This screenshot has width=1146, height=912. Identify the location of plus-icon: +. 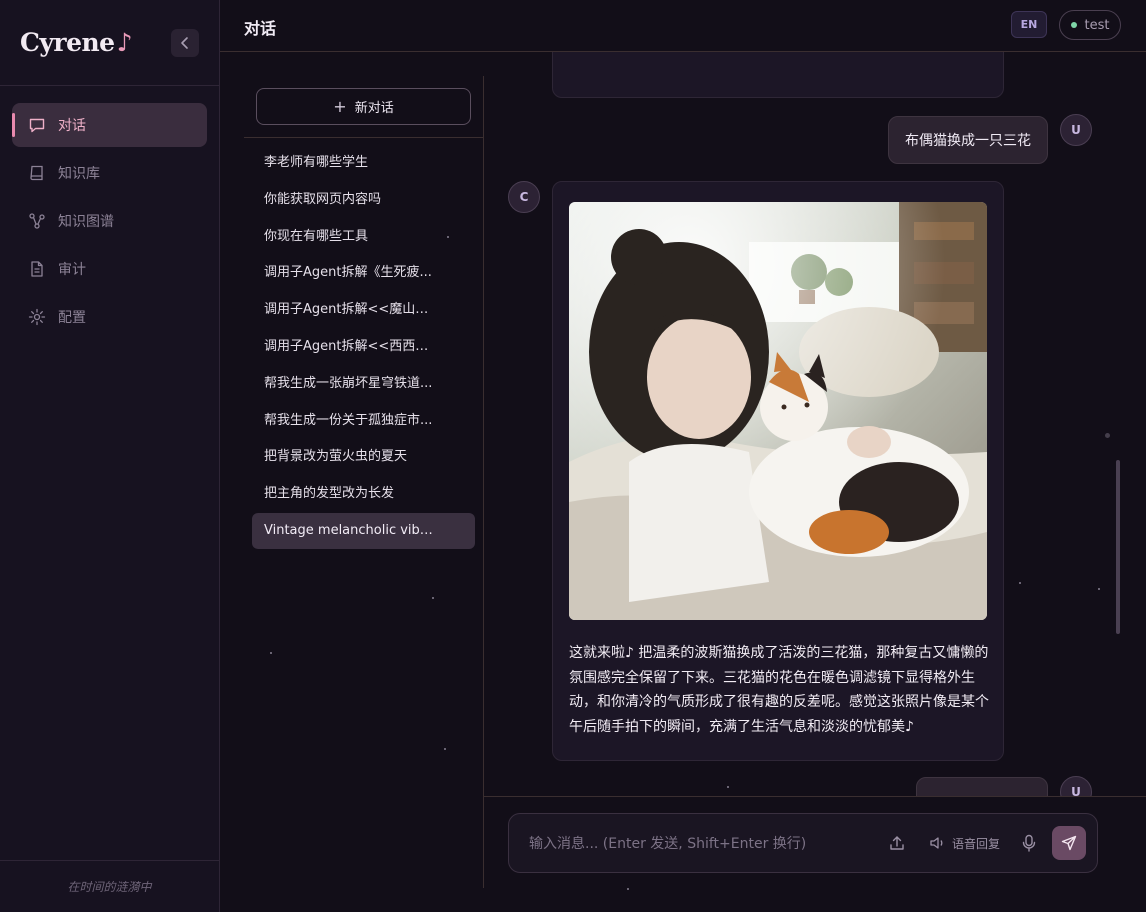
(340, 106).